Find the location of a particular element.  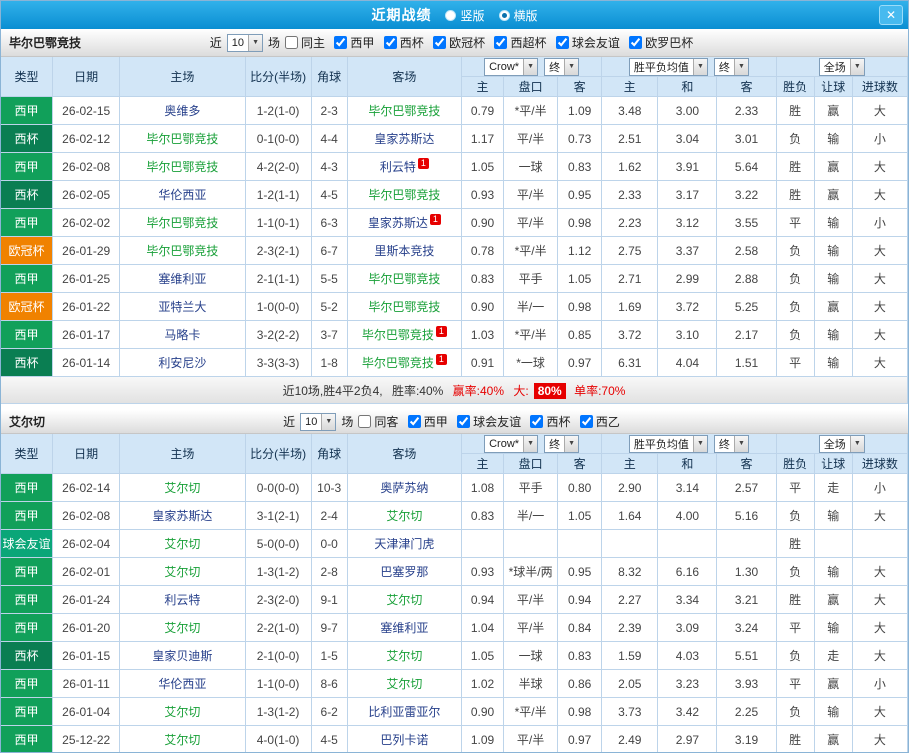

away-team-link: 利云特 is located at coordinates (398, 167).